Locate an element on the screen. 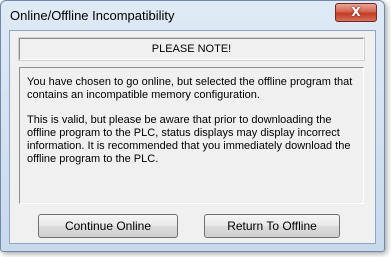 Image resolution: width=391 pixels, height=257 pixels. close-icon: X is located at coordinates (356, 12).